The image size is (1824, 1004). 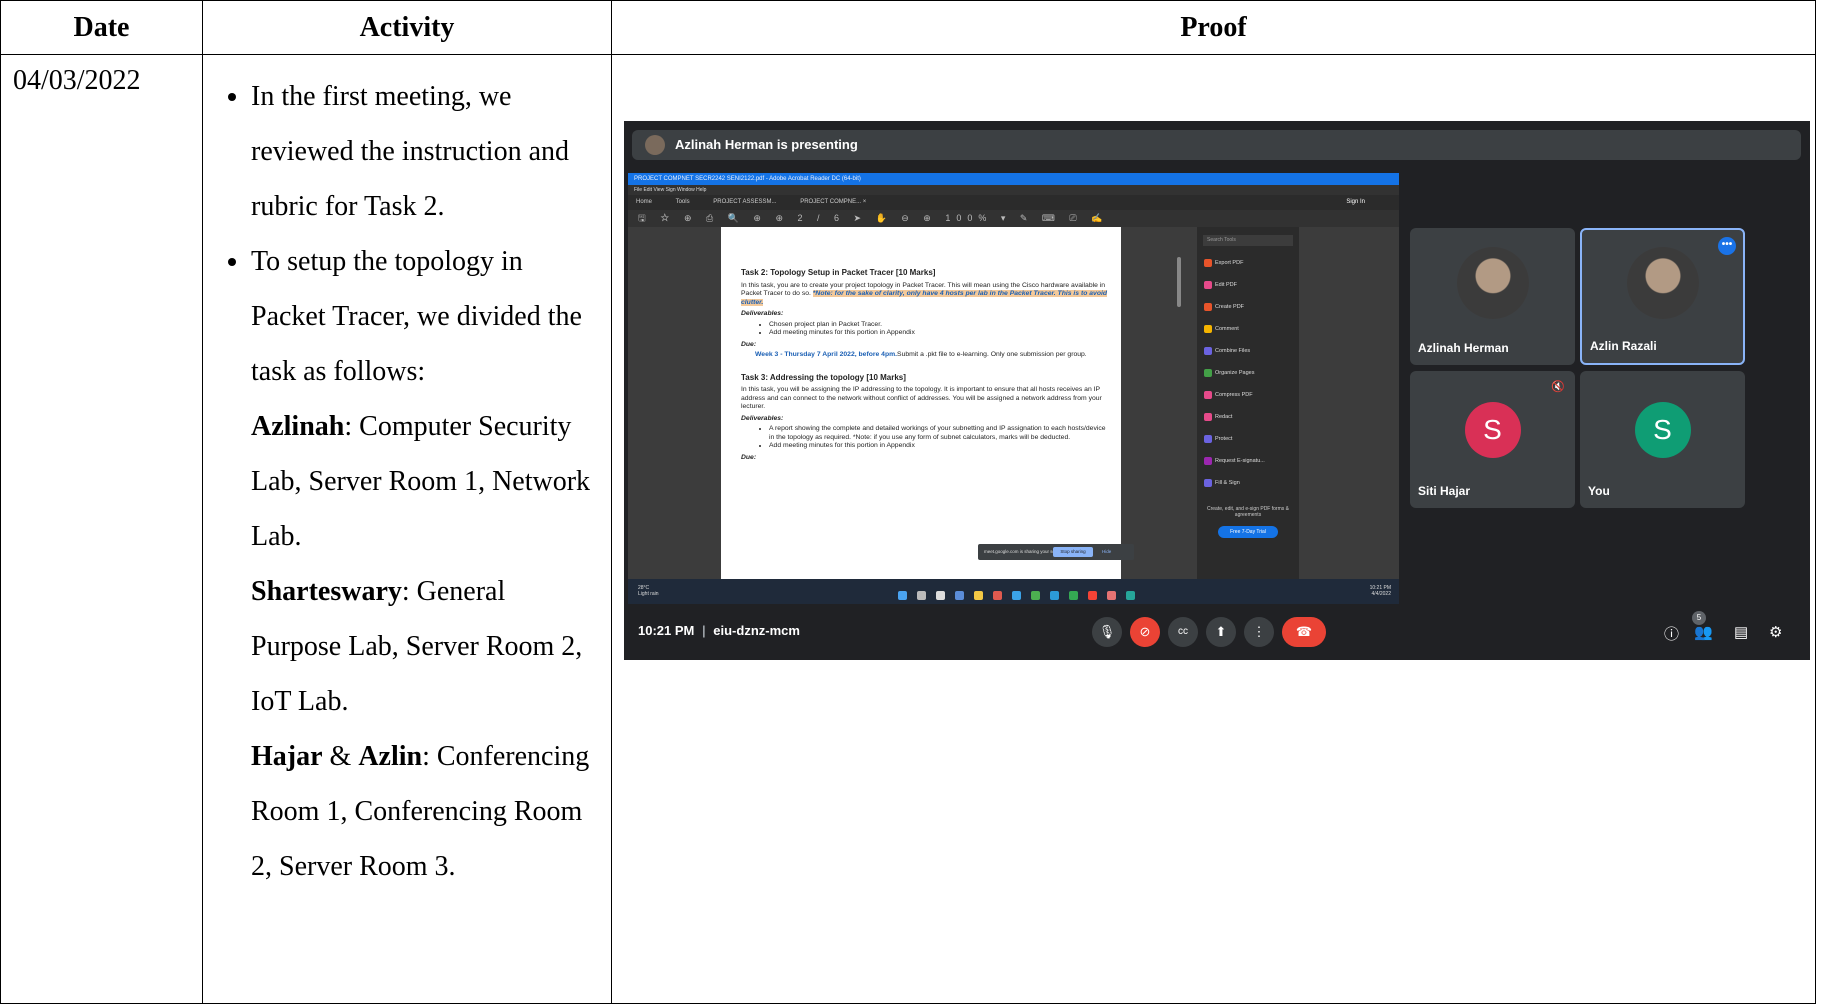 What do you see at coordinates (1248, 395) in the screenshot?
I see `acrobat-tool-item: Compress PDF` at bounding box center [1248, 395].